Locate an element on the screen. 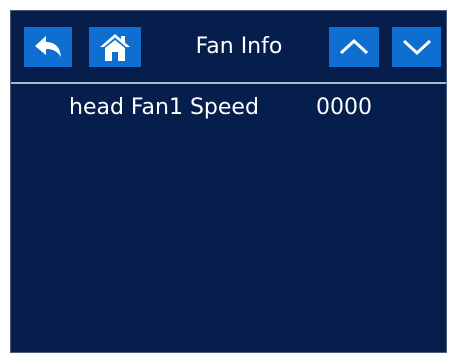  page-title: Fan Info is located at coordinates (239, 46).